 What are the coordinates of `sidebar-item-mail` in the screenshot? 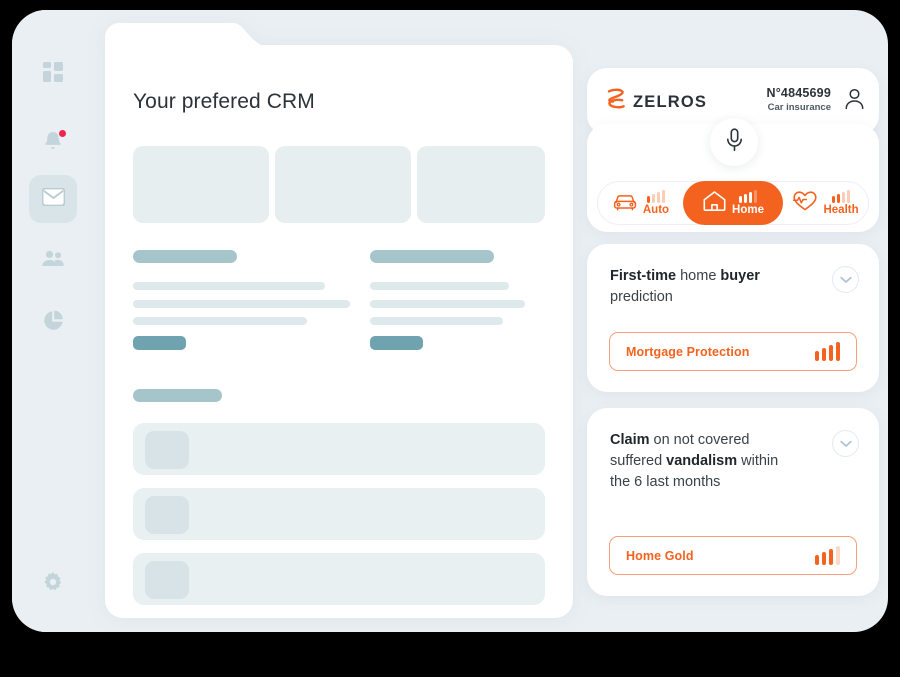 It's located at (53, 199).